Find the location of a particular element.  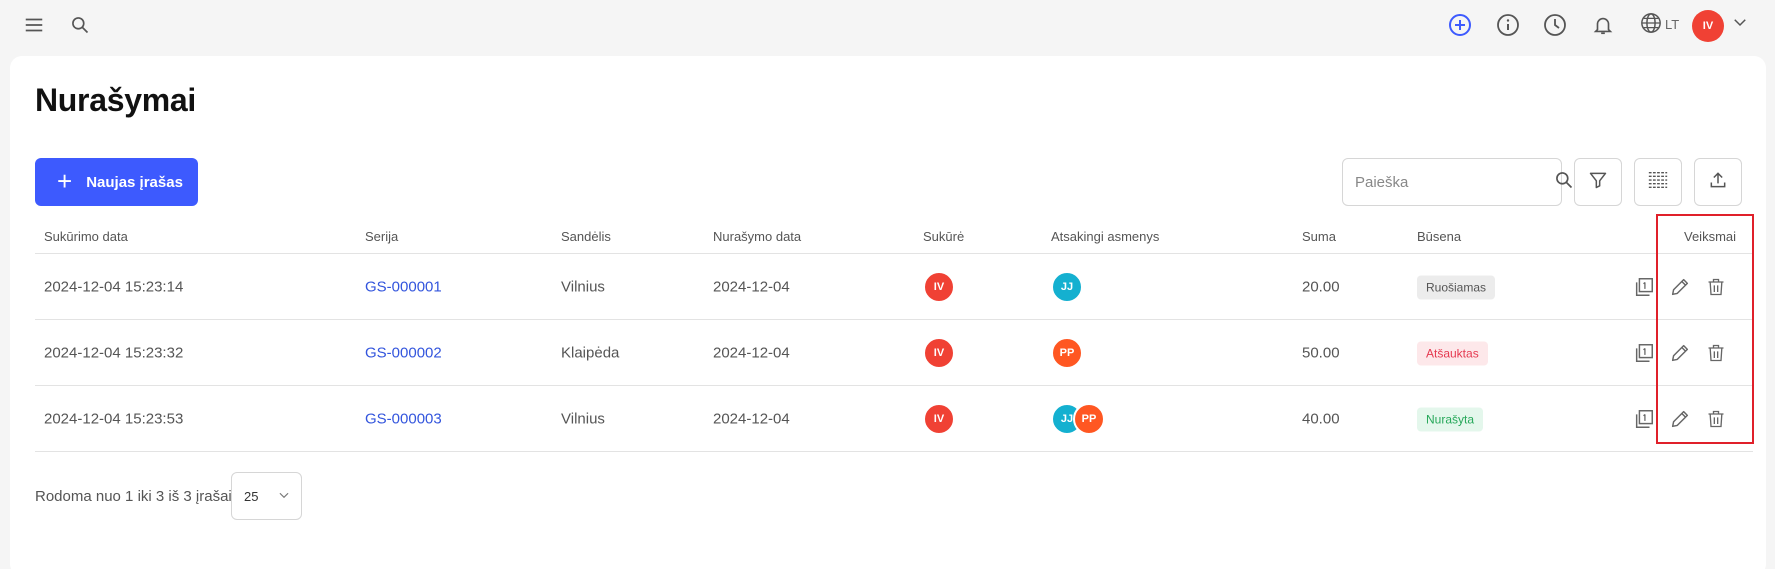

column-header: Serija is located at coordinates (381, 236).